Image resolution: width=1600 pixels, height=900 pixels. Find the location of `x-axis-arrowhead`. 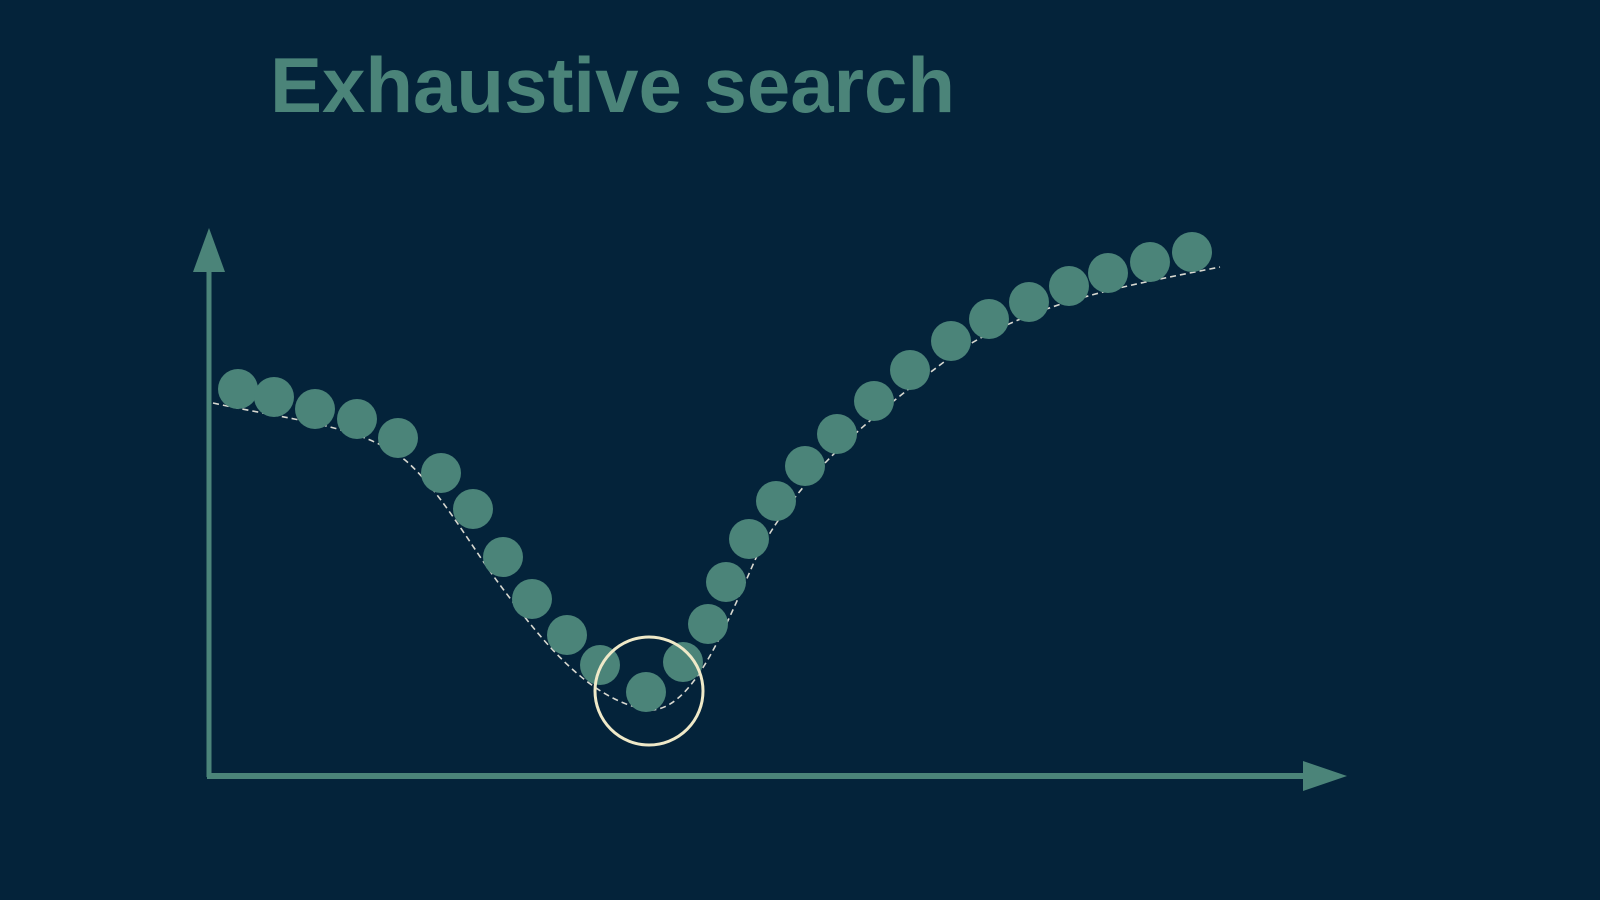

x-axis-arrowhead is located at coordinates (1325, 776).